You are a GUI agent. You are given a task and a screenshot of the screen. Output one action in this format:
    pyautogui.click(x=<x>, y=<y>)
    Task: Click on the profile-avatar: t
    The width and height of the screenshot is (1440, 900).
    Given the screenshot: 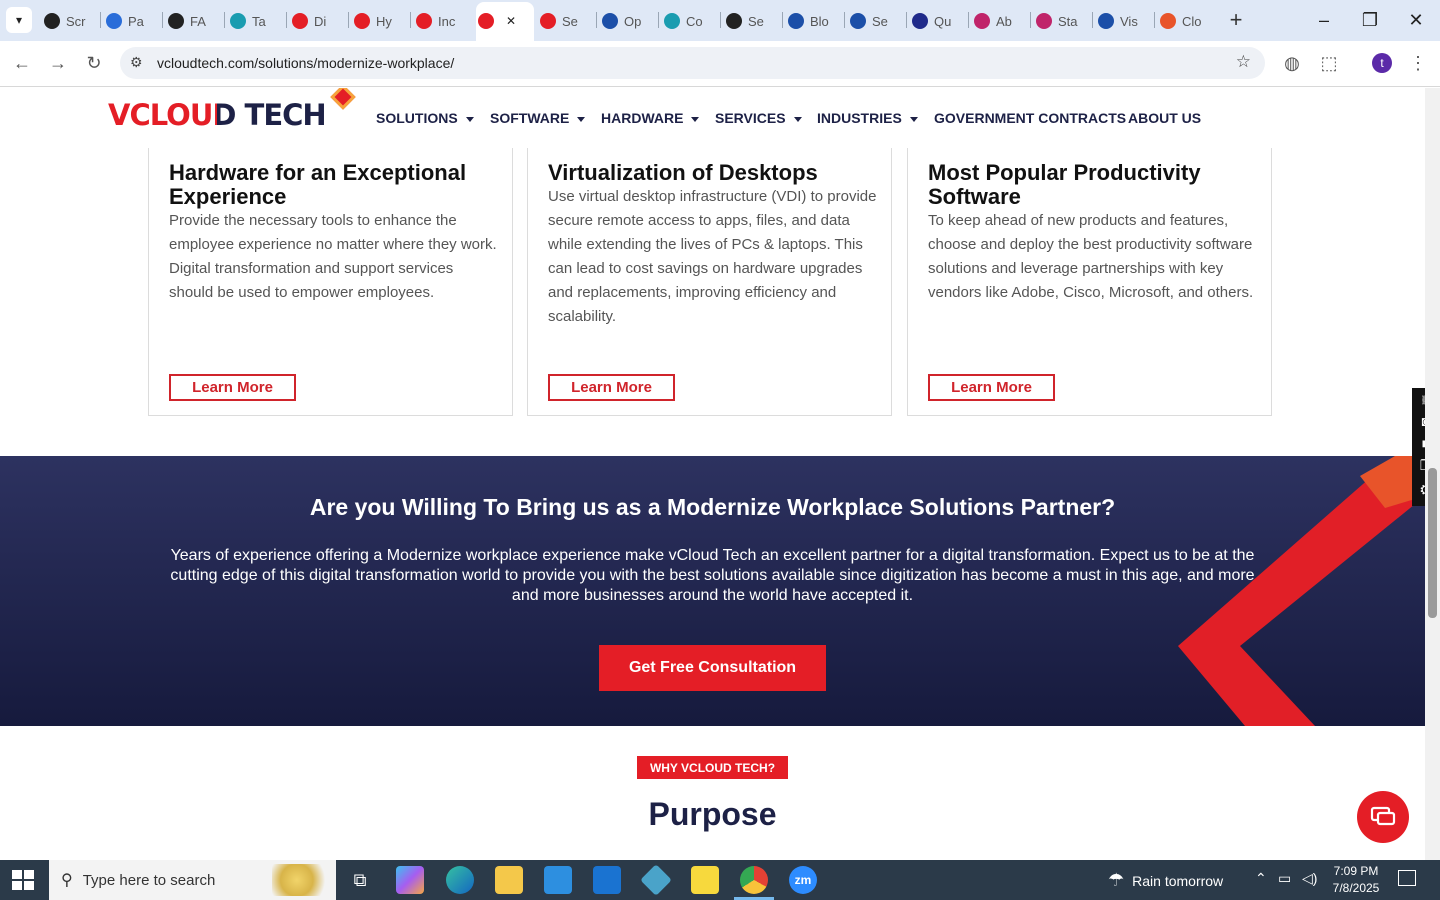 What is the action you would take?
    pyautogui.click(x=1382, y=63)
    